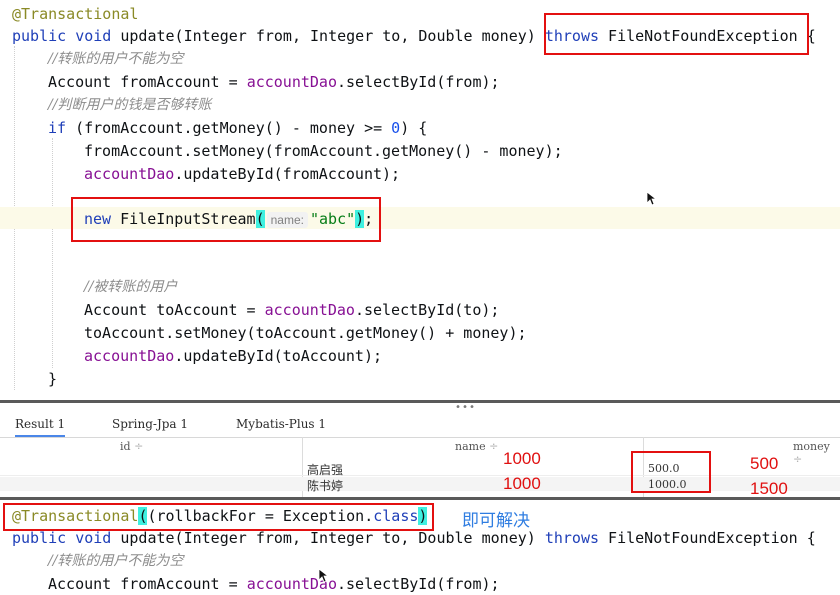 This screenshot has height=595, width=840. What do you see at coordinates (131, 446) in the screenshot?
I see `column-header-id: id ÷` at bounding box center [131, 446].